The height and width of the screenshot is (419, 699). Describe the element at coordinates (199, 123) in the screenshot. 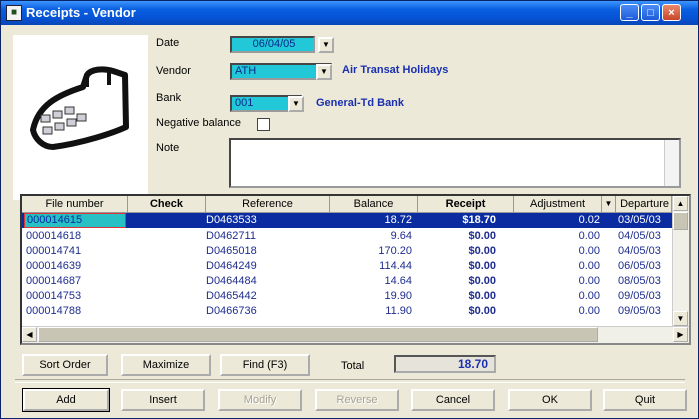

I see `negative-balance-label: Negative balance` at that location.